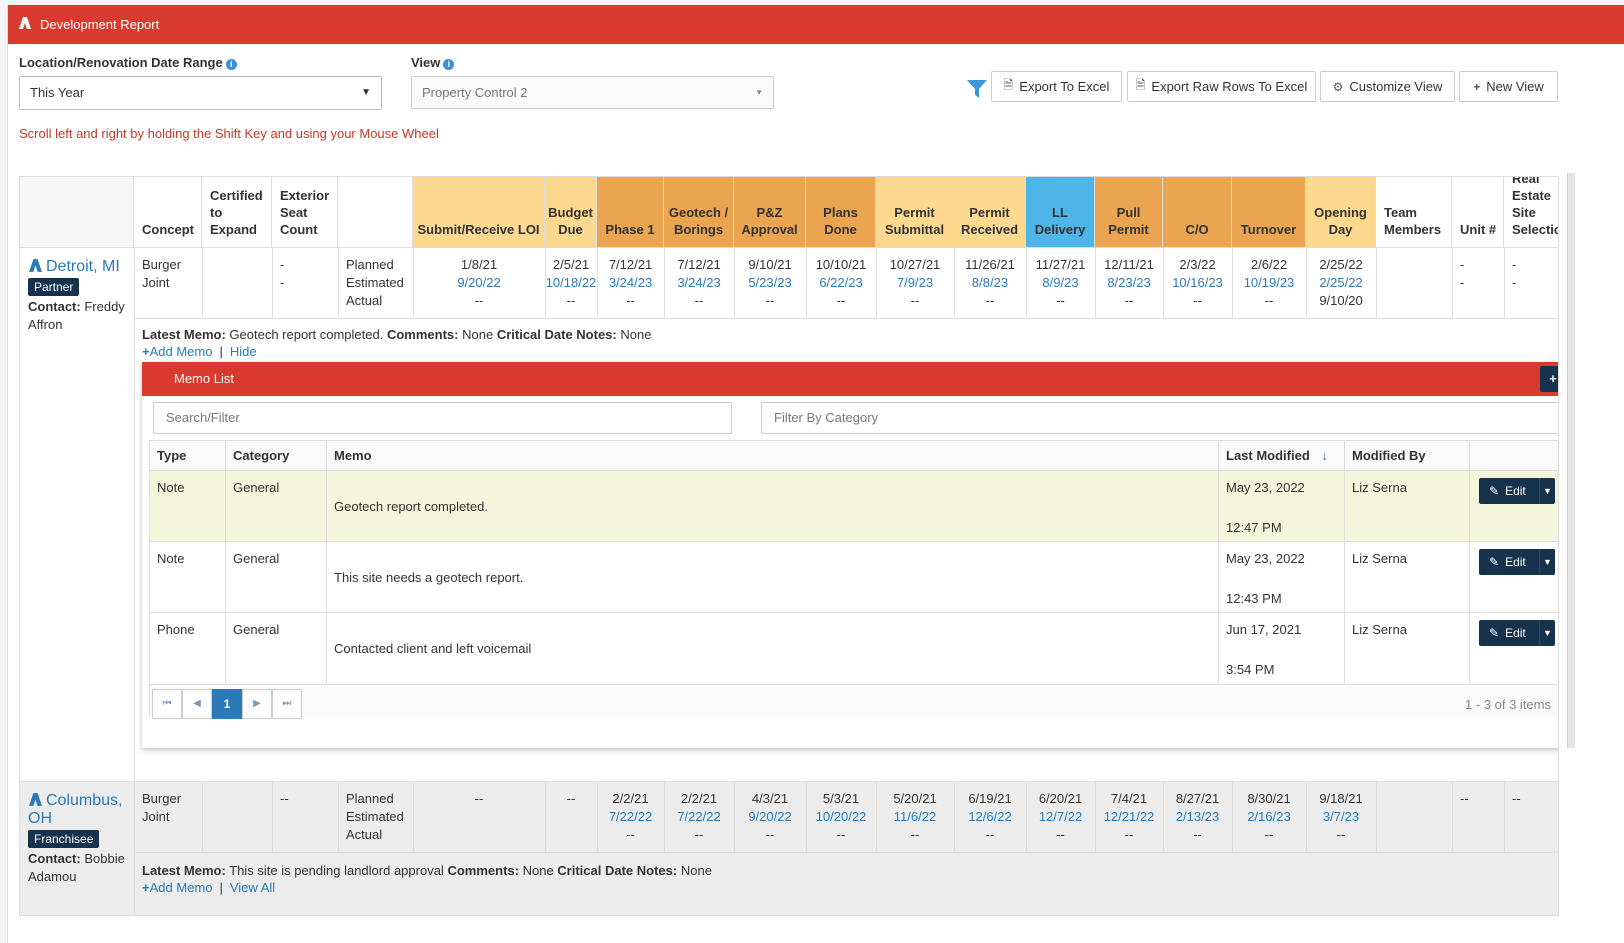  What do you see at coordinates (442, 418) in the screenshot?
I see `memo-search-input: Search/Filter` at bounding box center [442, 418].